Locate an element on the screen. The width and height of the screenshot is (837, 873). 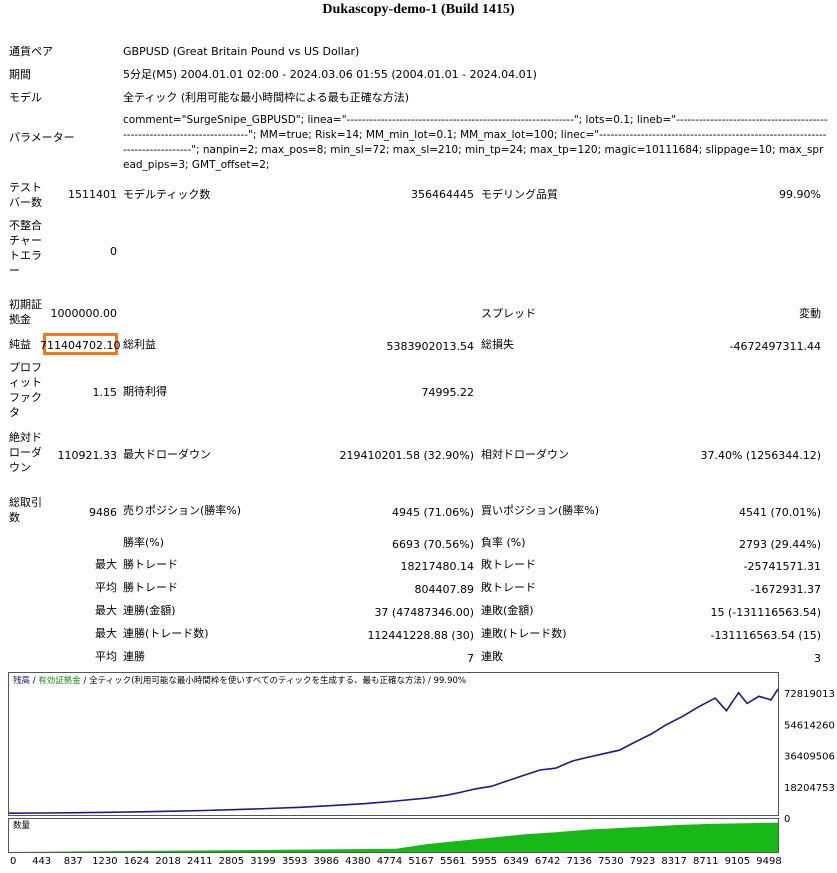
avg-cons-losses-label: 連敗 is located at coordinates (492, 656).